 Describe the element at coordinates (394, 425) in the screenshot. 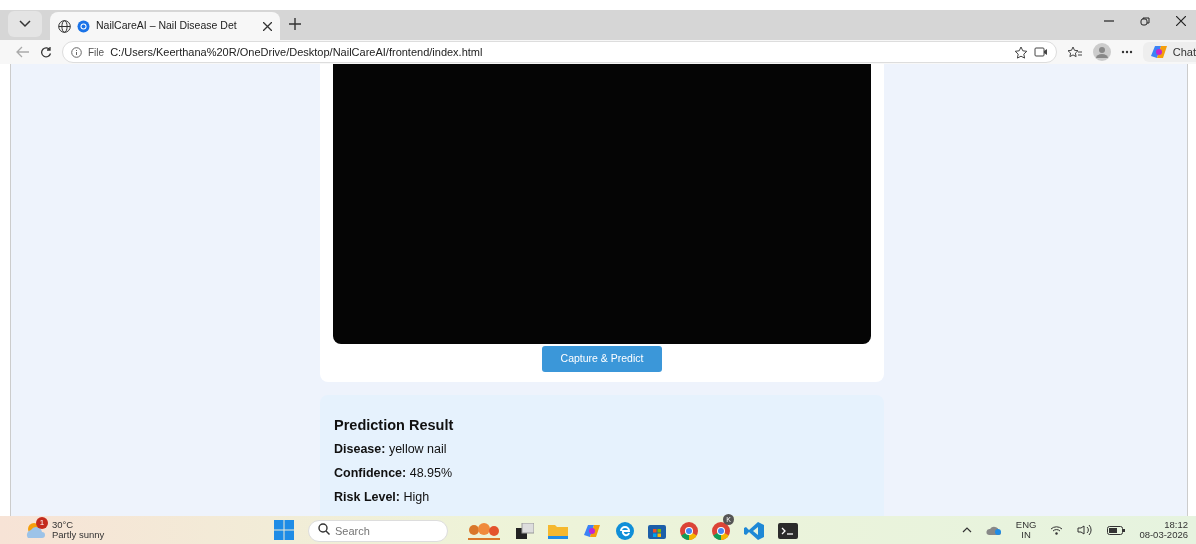

I see `result-title: Prediction Result` at that location.